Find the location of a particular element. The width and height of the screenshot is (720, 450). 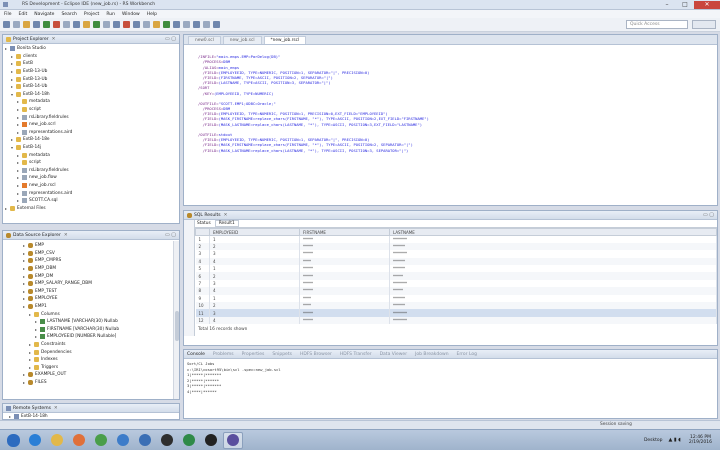

result1-subtab: Result1 is located at coordinates (226, 223).